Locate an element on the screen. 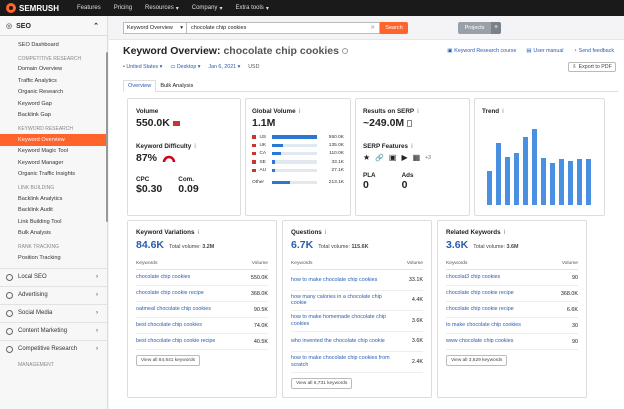 The image size is (624, 409). keyword-link: who invented the chocolate chip cookie is located at coordinates (338, 341).